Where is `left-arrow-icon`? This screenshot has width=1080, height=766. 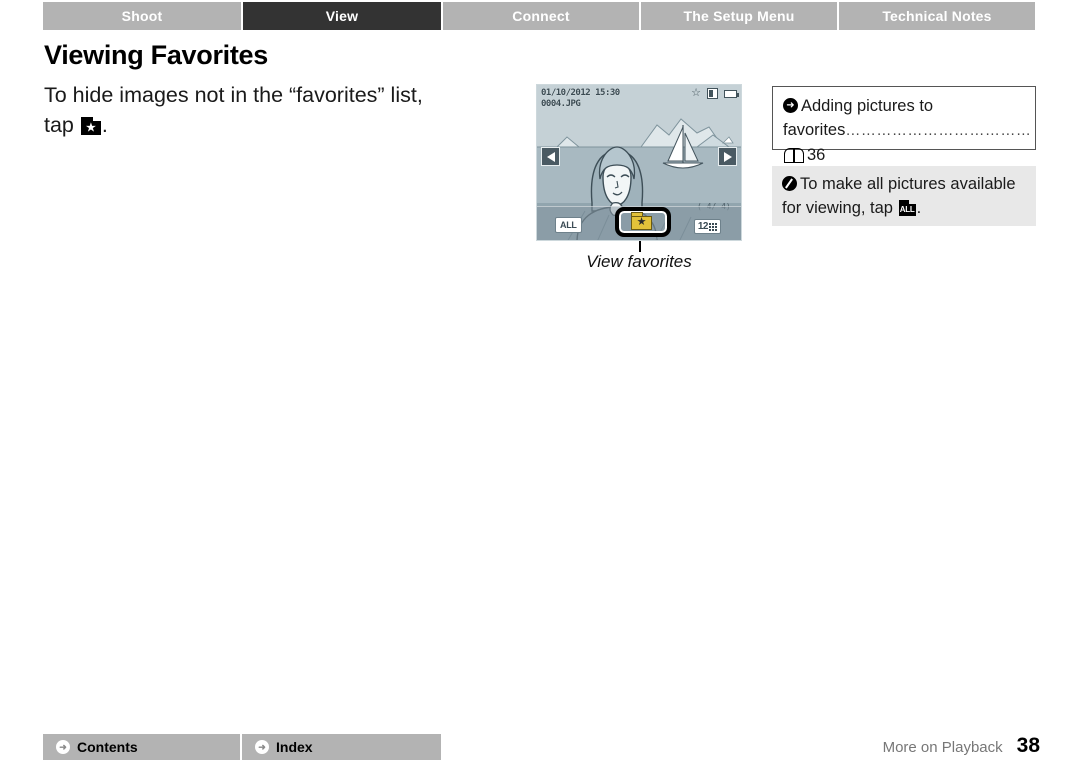 left-arrow-icon is located at coordinates (550, 156).